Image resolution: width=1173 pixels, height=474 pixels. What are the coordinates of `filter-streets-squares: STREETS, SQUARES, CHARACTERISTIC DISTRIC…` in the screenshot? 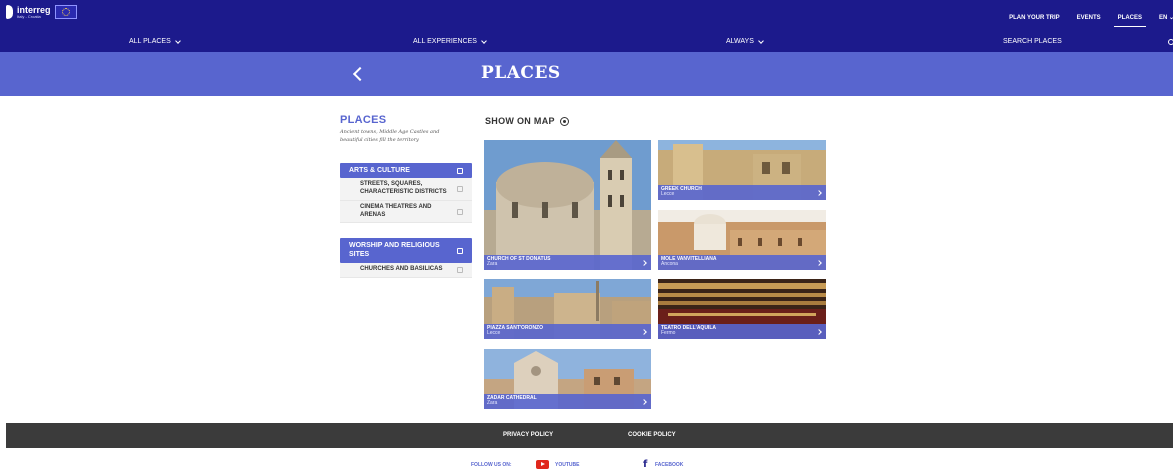 It's located at (406, 189).